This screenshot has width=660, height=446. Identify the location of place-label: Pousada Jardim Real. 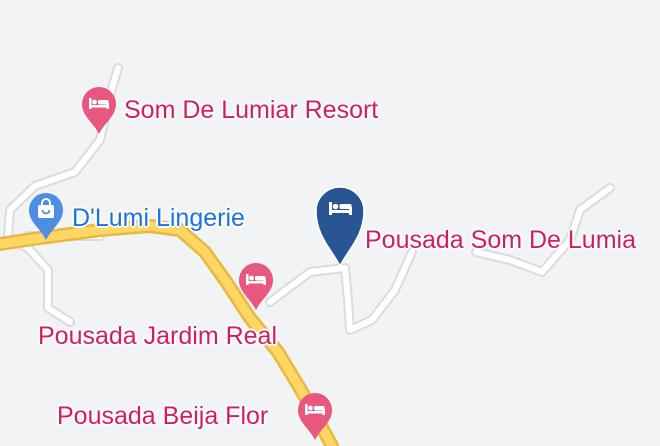
(157, 336).